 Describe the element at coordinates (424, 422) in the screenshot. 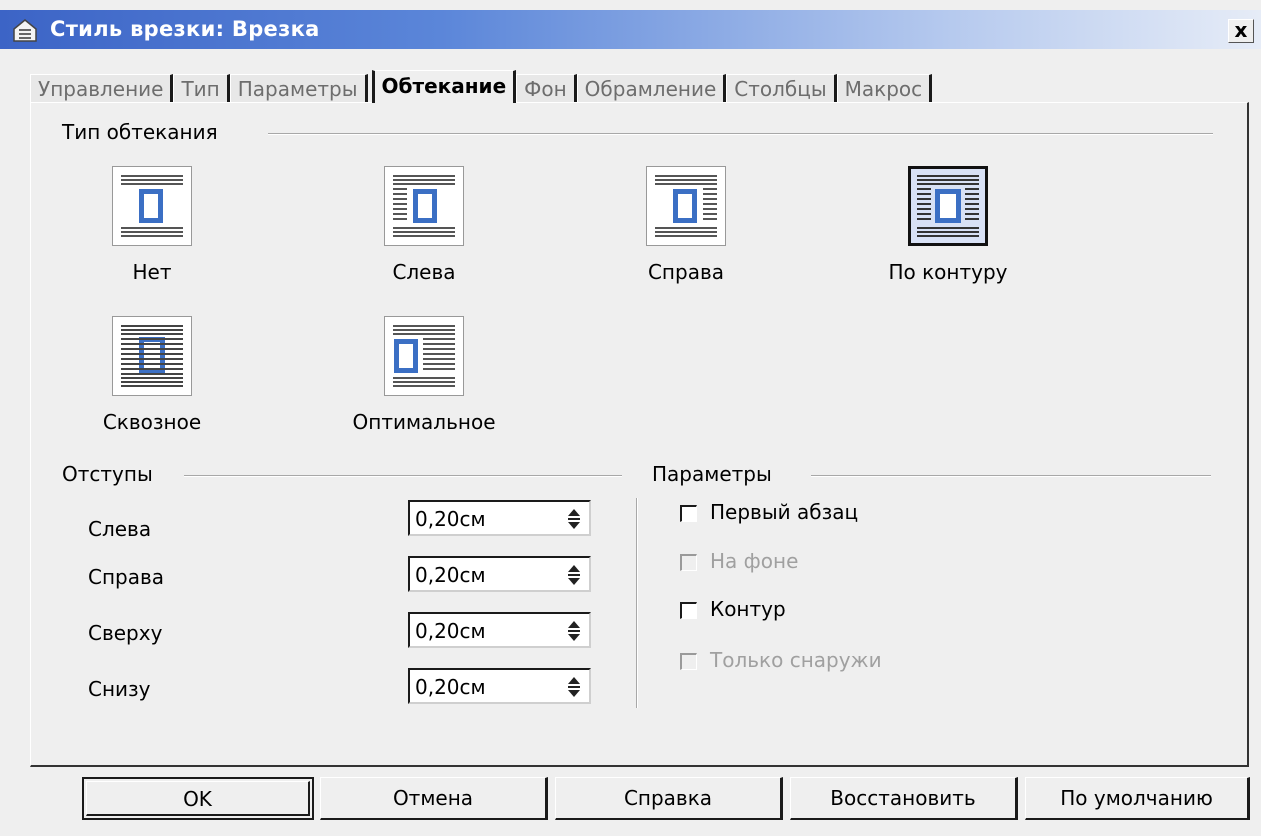

I see `wrap-optimal-label: Оптимальное` at that location.